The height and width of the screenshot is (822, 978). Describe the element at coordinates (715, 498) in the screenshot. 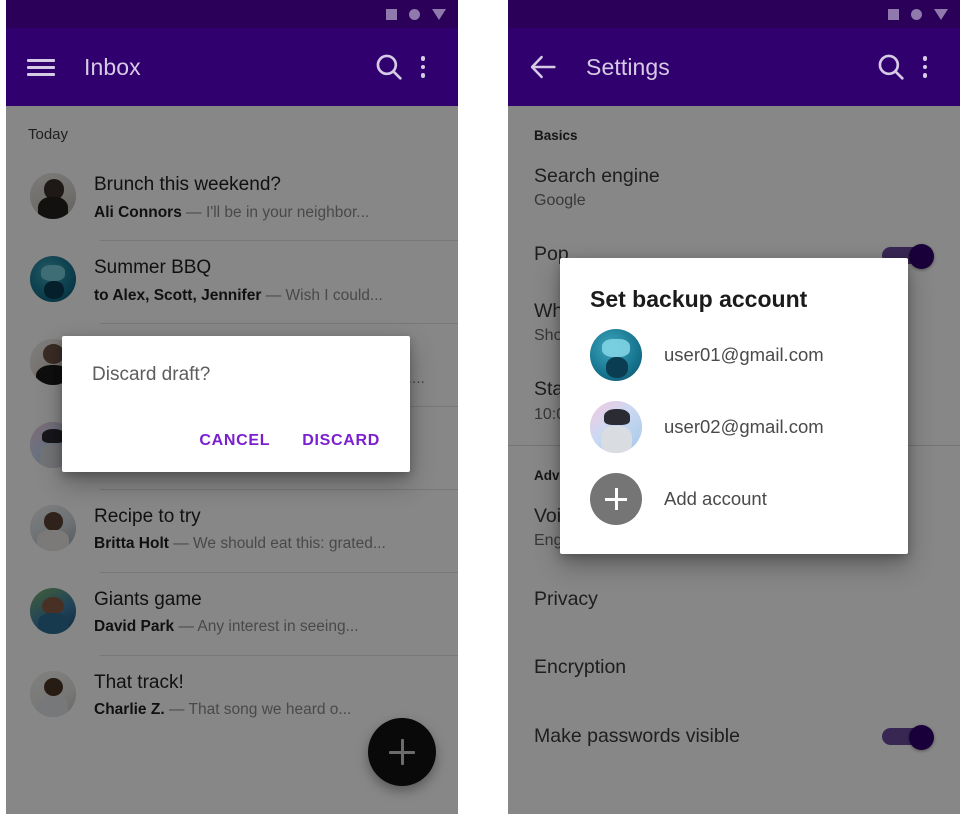

I see `add-account-label: Add account` at that location.